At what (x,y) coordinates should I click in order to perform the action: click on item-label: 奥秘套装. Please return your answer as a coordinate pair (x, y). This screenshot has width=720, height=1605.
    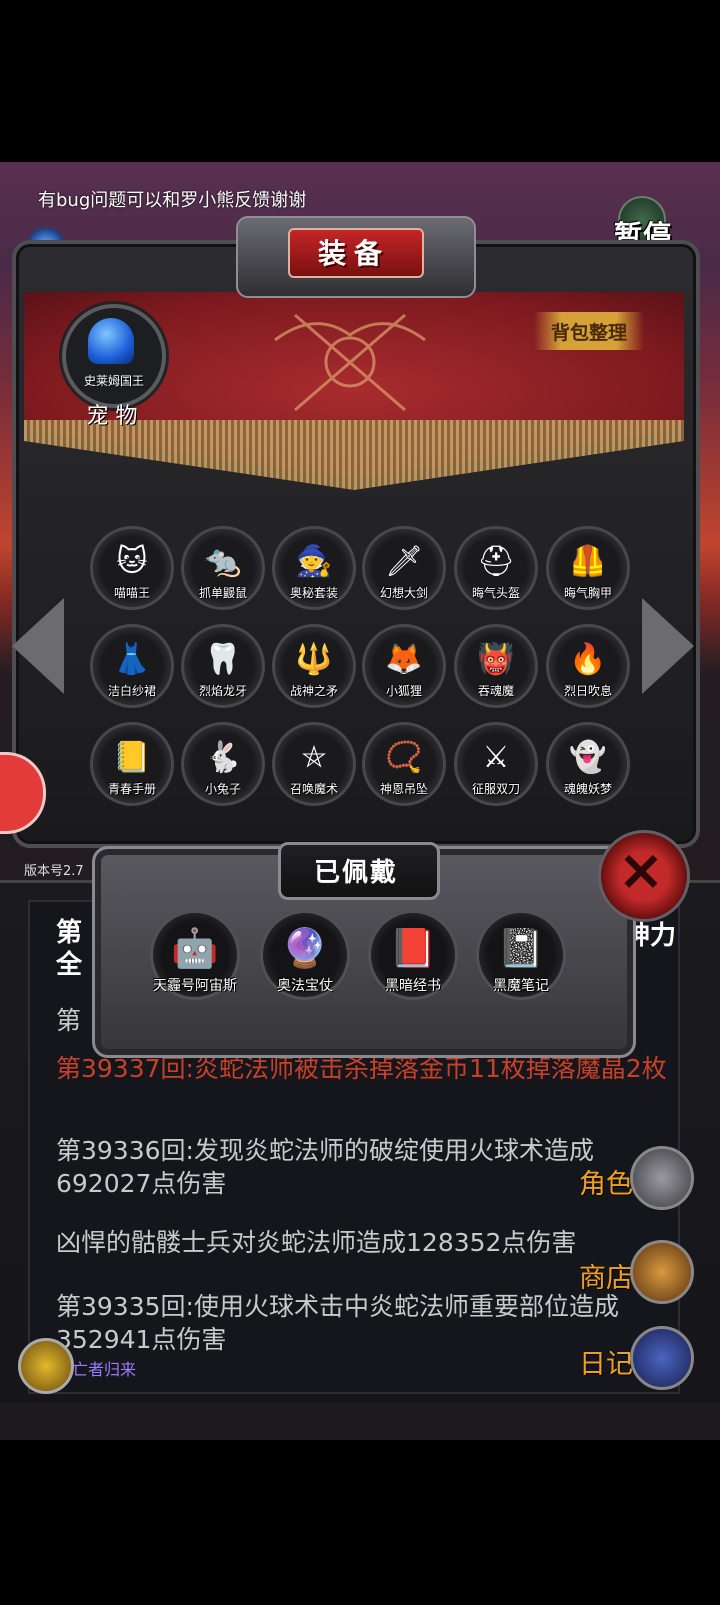
    Looking at the image, I should click on (313, 593).